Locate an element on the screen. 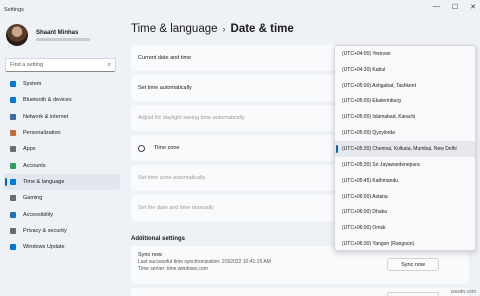 The height and width of the screenshot is (296, 480). sidebar-item-privacy-security: Privacy & security is located at coordinates (62, 231).